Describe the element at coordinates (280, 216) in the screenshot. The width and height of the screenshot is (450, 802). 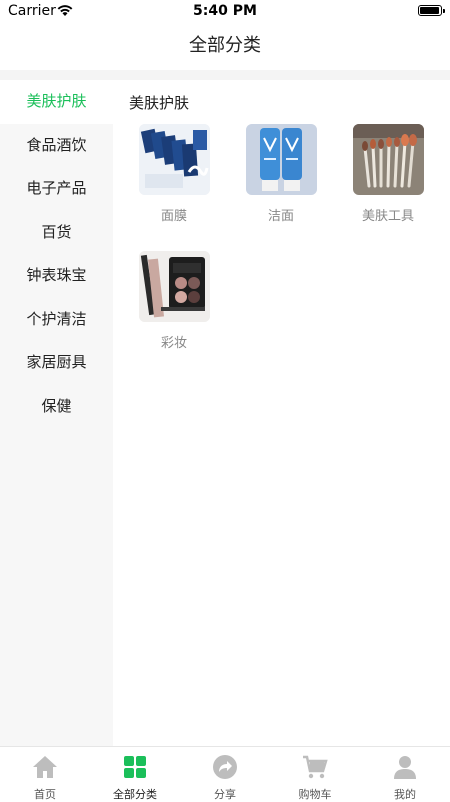
I see `subcategory-label: 洁面` at that location.